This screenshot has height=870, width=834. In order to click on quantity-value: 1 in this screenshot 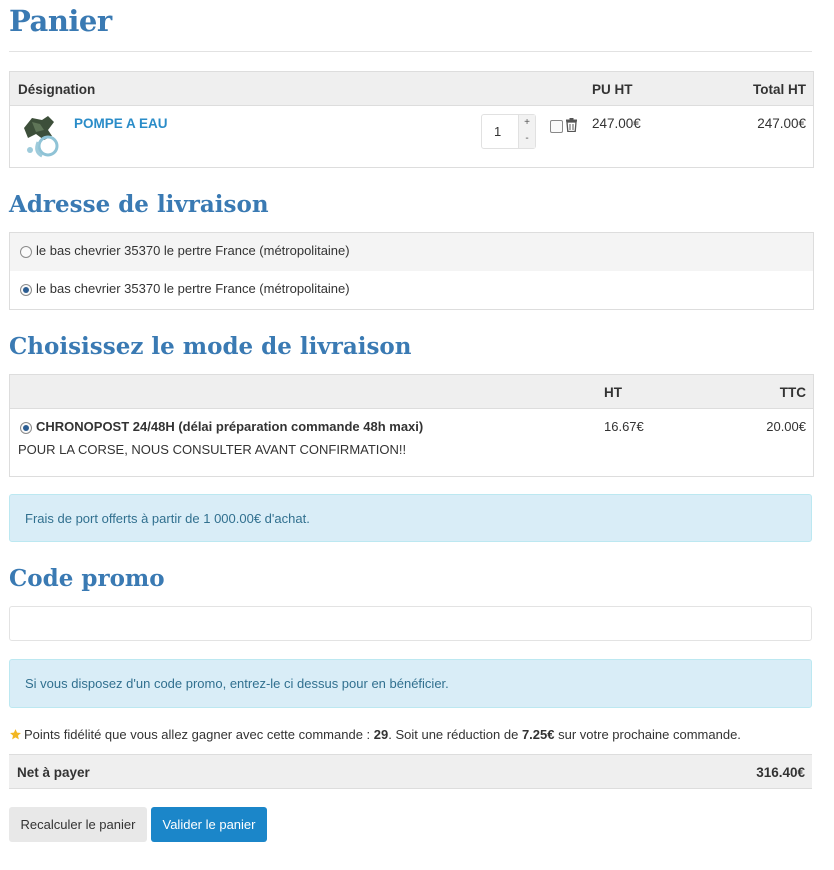, I will do `click(497, 131)`.